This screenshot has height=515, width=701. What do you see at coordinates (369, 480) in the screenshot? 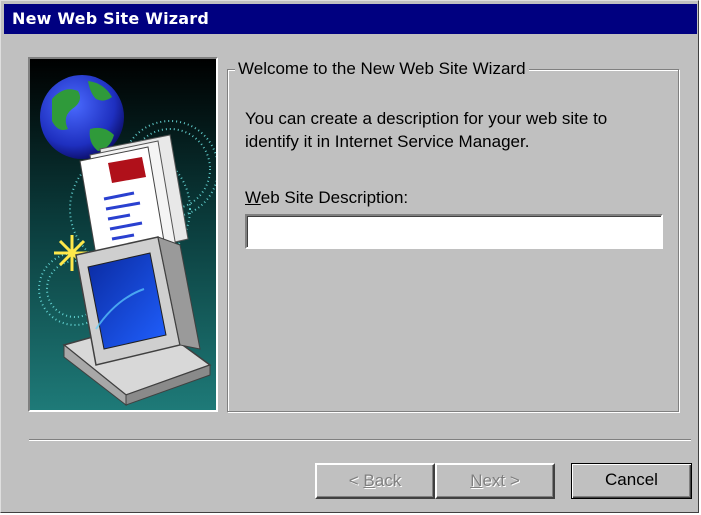
I see `back-button-accel: B` at bounding box center [369, 480].